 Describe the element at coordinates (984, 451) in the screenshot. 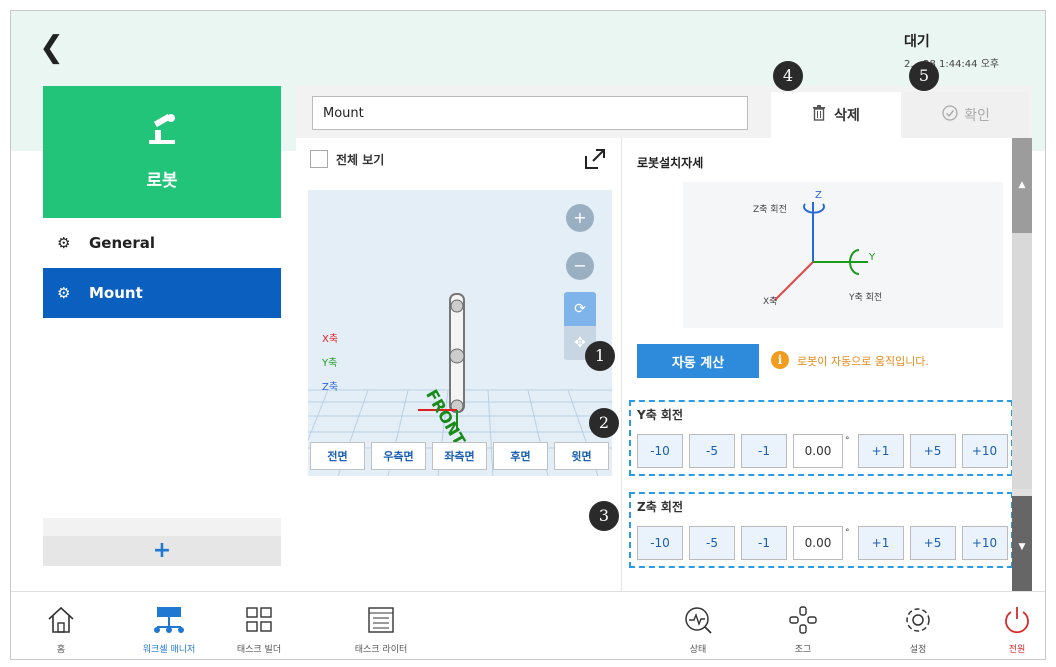

I see `y-rotation-plus10-button: +10` at that location.